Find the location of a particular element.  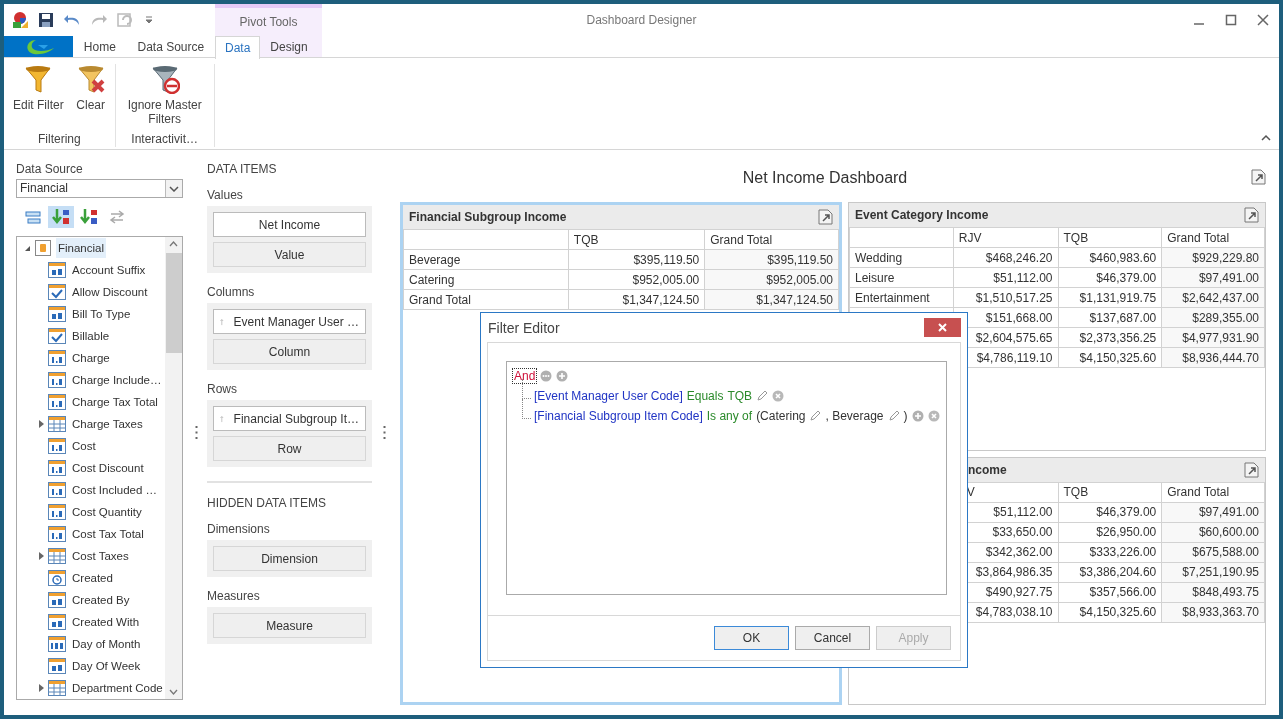

tree-item: Charge is located at coordinates (91, 358).